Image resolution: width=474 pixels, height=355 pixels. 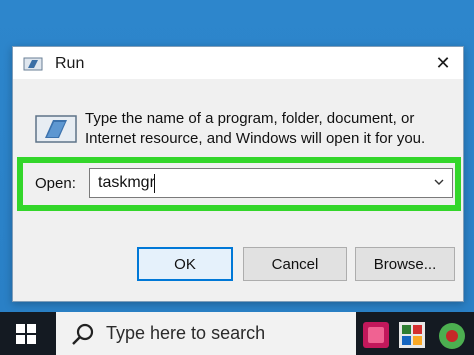 I want to click on open-label: Open:, so click(x=55, y=183).